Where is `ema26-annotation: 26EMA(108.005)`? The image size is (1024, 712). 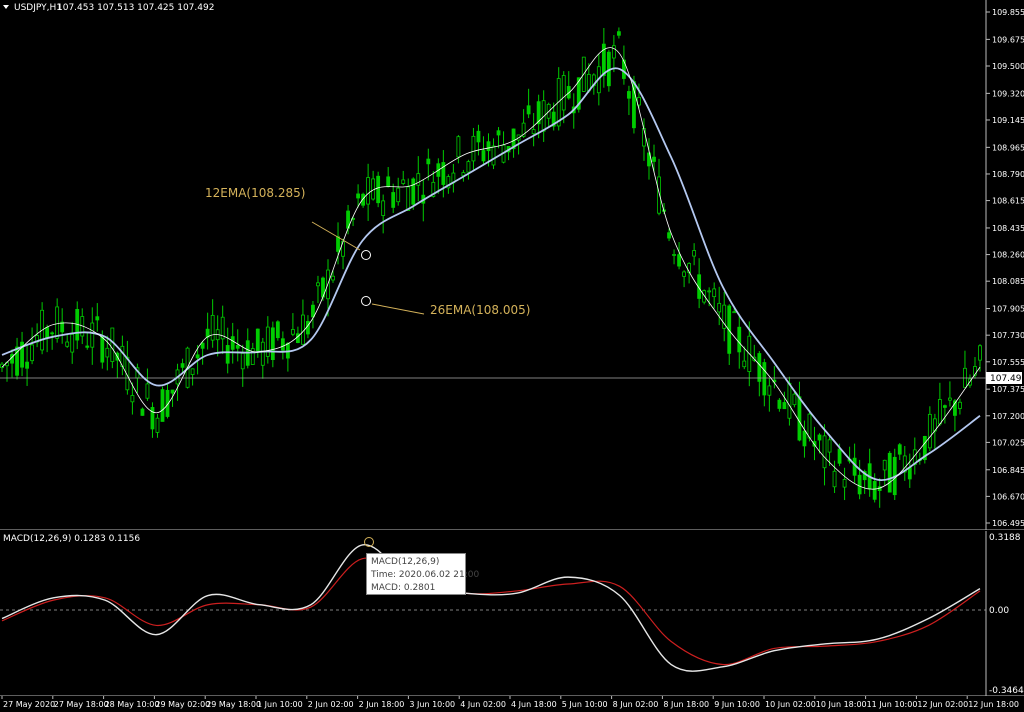
ema26-annotation: 26EMA(108.005) is located at coordinates (480, 310).